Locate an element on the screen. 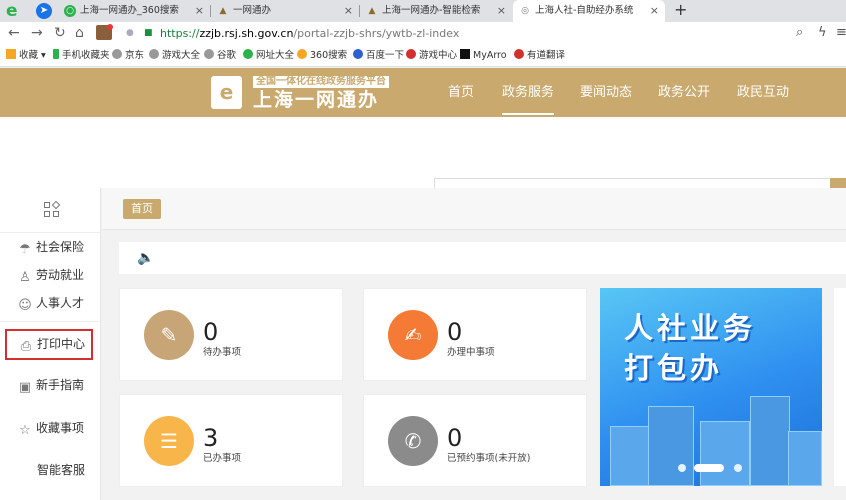 This screenshot has width=846, height=500. new-tab-button: + is located at coordinates (680, 10).